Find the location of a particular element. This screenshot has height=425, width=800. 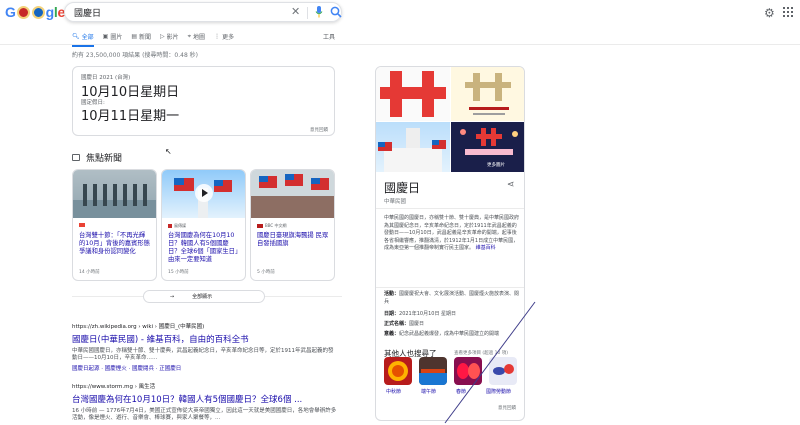

share-icon: ⋖ is located at coordinates (511, 185).